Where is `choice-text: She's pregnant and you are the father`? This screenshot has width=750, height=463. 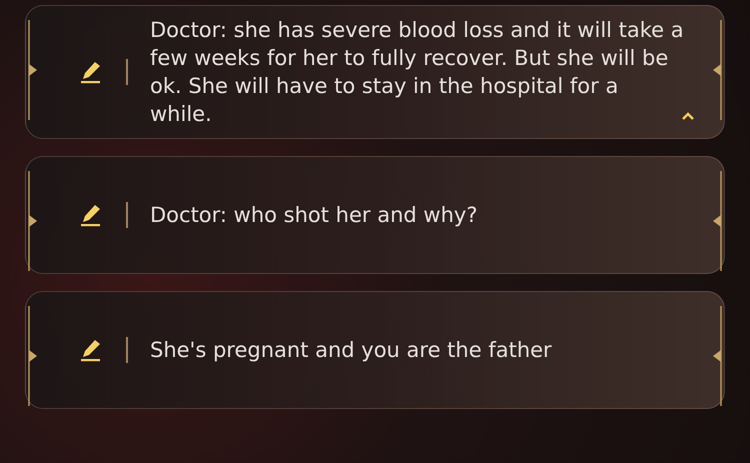 choice-text: She's pregnant and you are the father is located at coordinates (351, 350).